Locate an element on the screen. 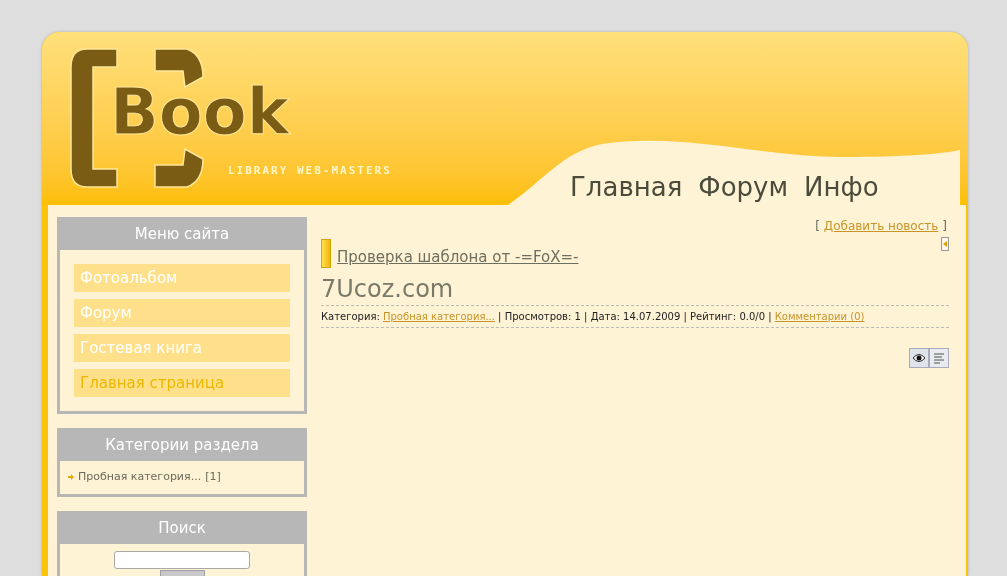 This screenshot has width=1007, height=576. eye-icon is located at coordinates (919, 358).